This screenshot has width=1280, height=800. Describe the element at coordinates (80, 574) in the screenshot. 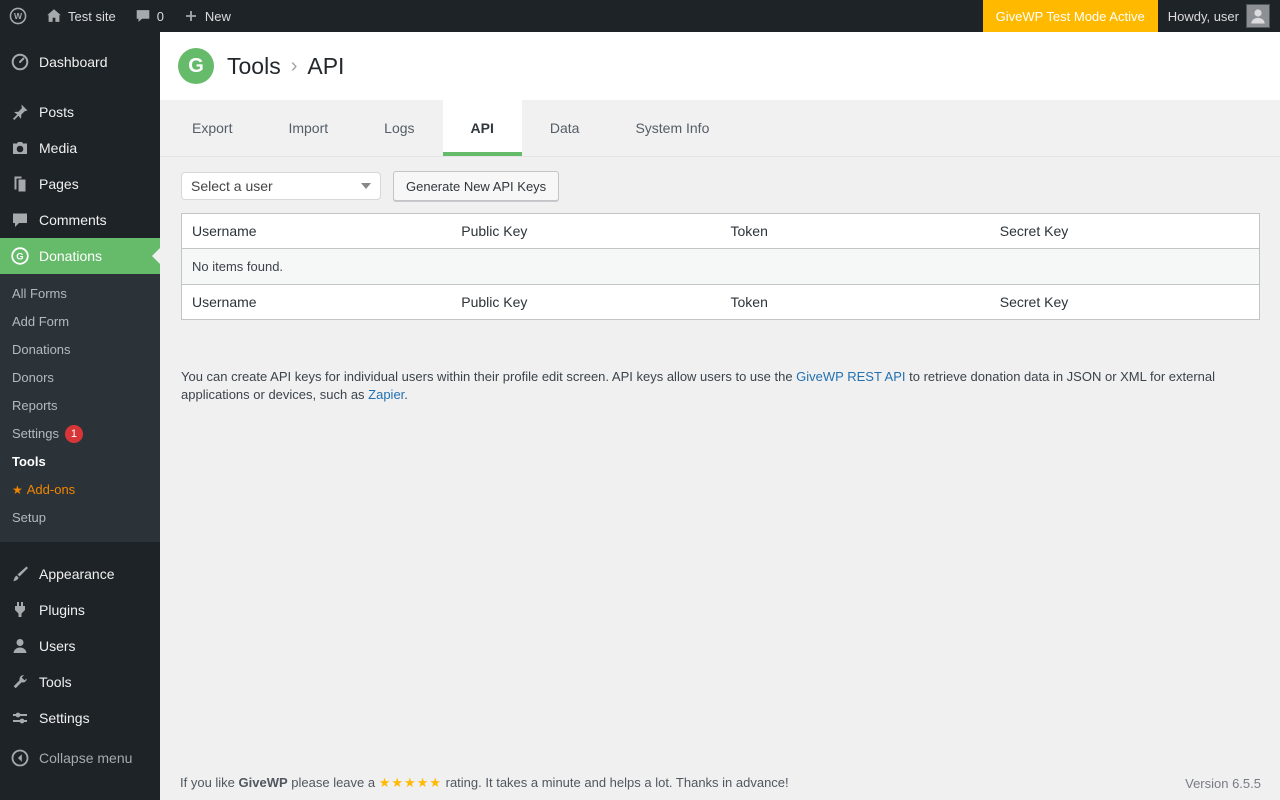

I see `sidebar-item-appearance: Appearance` at that location.